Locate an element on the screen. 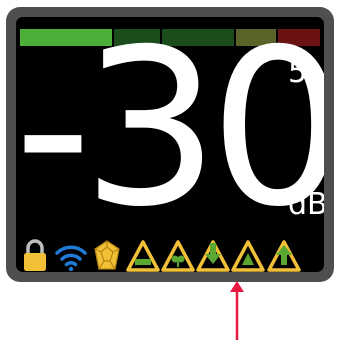 Image resolution: width=347 pixels, height=343 pixels. triangle-outline-icon is located at coordinates (248, 254).